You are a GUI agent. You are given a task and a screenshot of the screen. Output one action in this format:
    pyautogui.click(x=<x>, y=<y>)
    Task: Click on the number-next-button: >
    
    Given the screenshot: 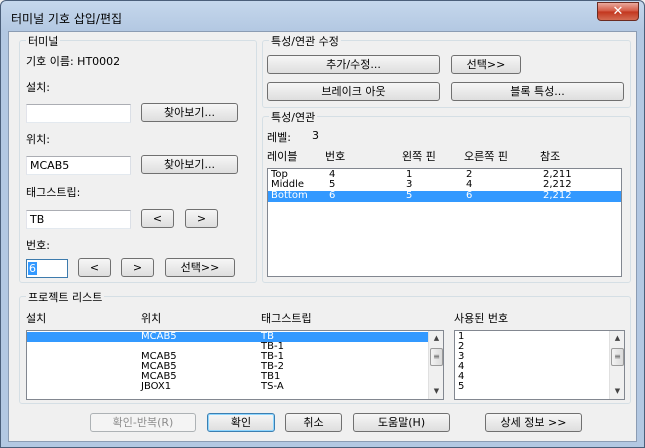 What is the action you would take?
    pyautogui.click(x=137, y=267)
    